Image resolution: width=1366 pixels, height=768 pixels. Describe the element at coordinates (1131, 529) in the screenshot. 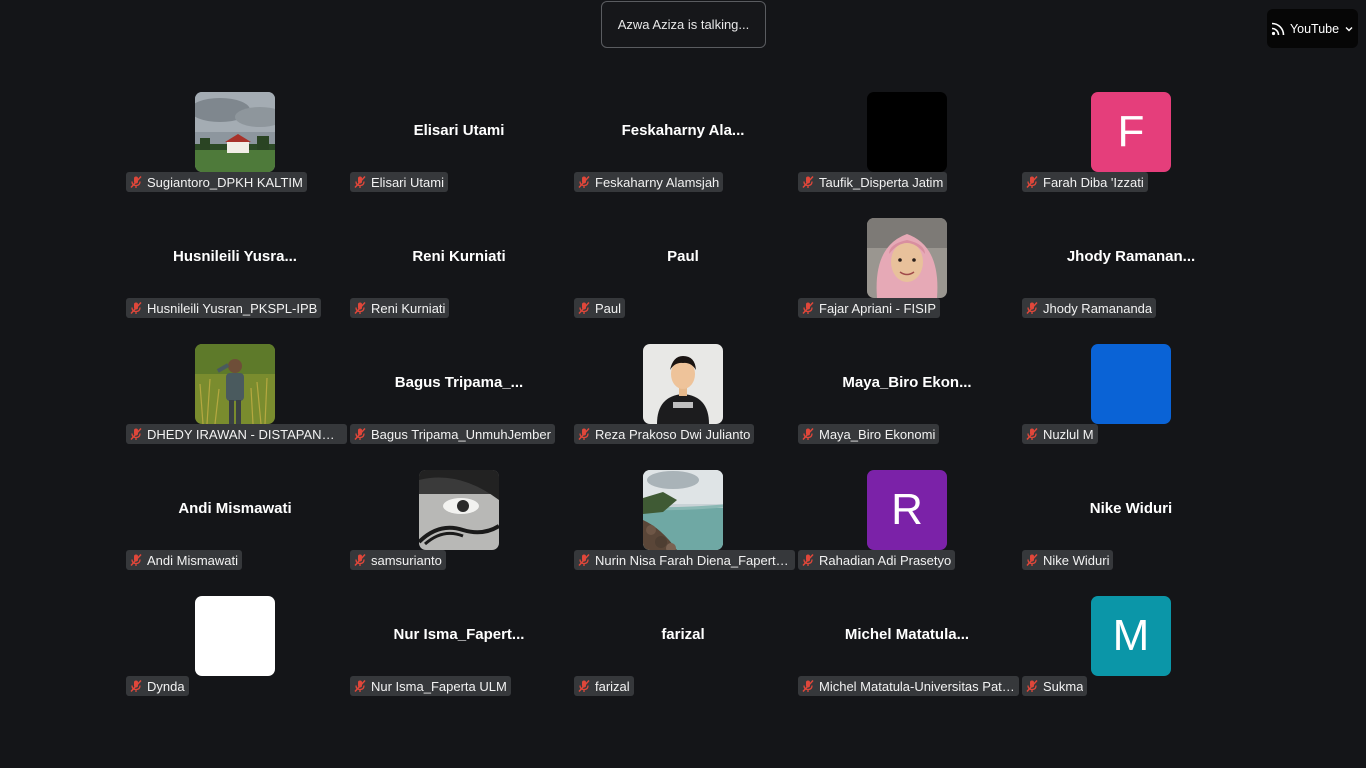

I see `participant-tile: Nike Widuri Nike Widuri` at that location.